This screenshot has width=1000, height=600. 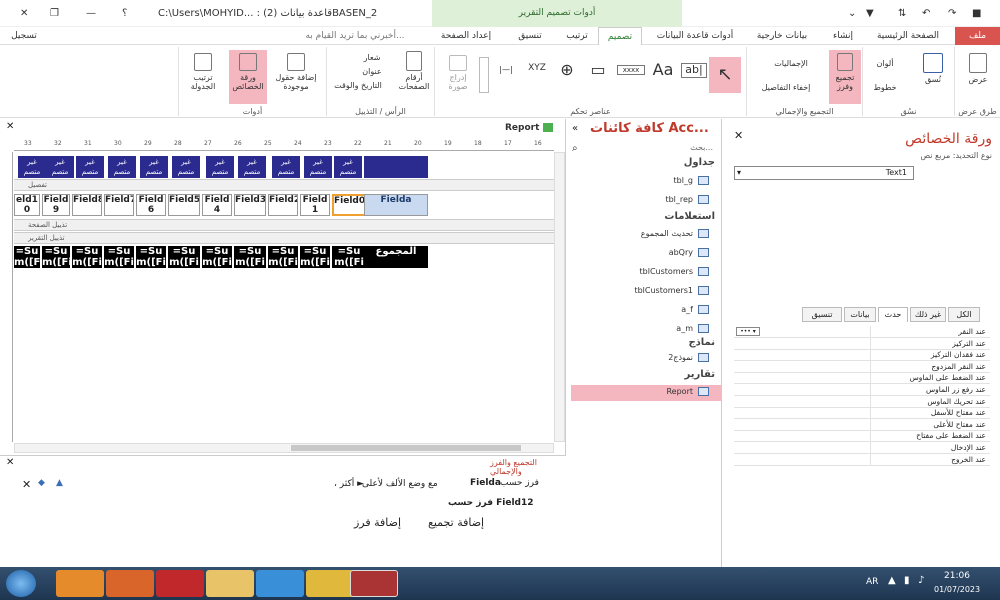 I want to click on nav-section-tables: جداول, so click(x=699, y=162).